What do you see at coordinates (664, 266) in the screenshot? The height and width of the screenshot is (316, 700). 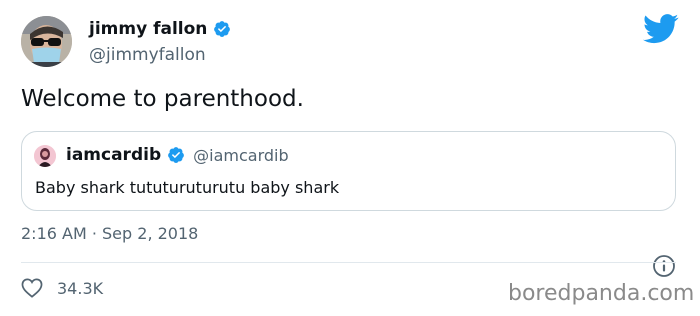 I see `info-icon` at bounding box center [664, 266].